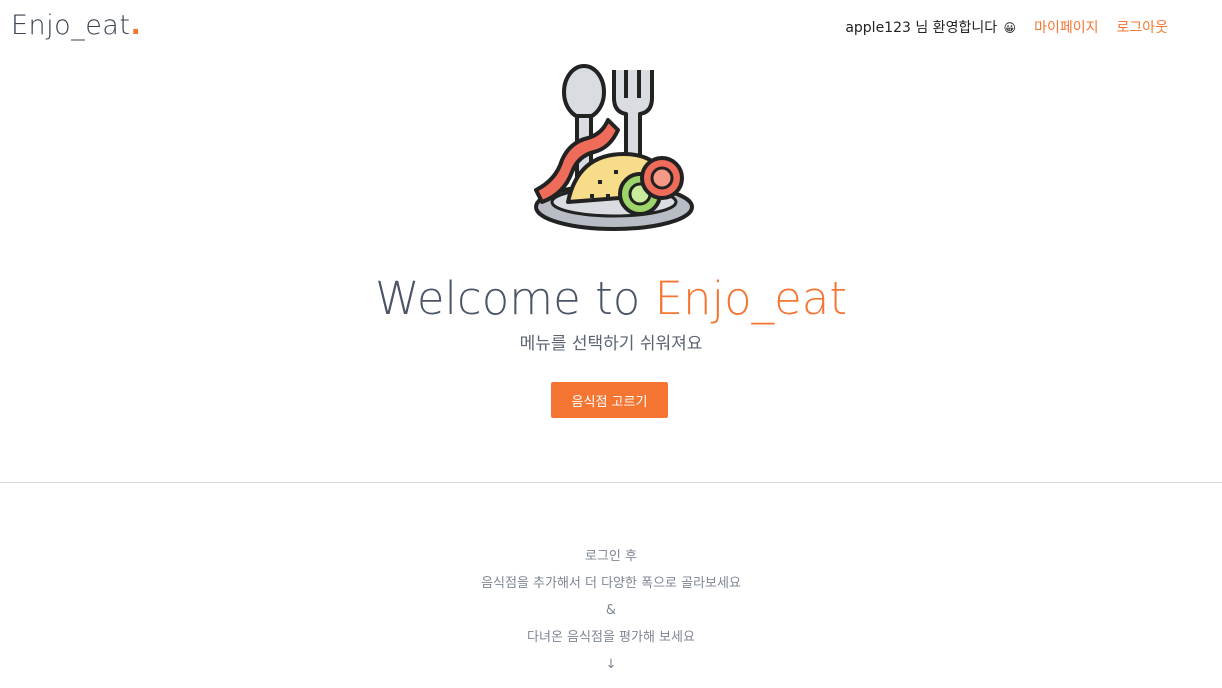 Image resolution: width=1222 pixels, height=688 pixels. Describe the element at coordinates (1142, 28) in the screenshot. I see `logout-link: 로그아웃` at that location.